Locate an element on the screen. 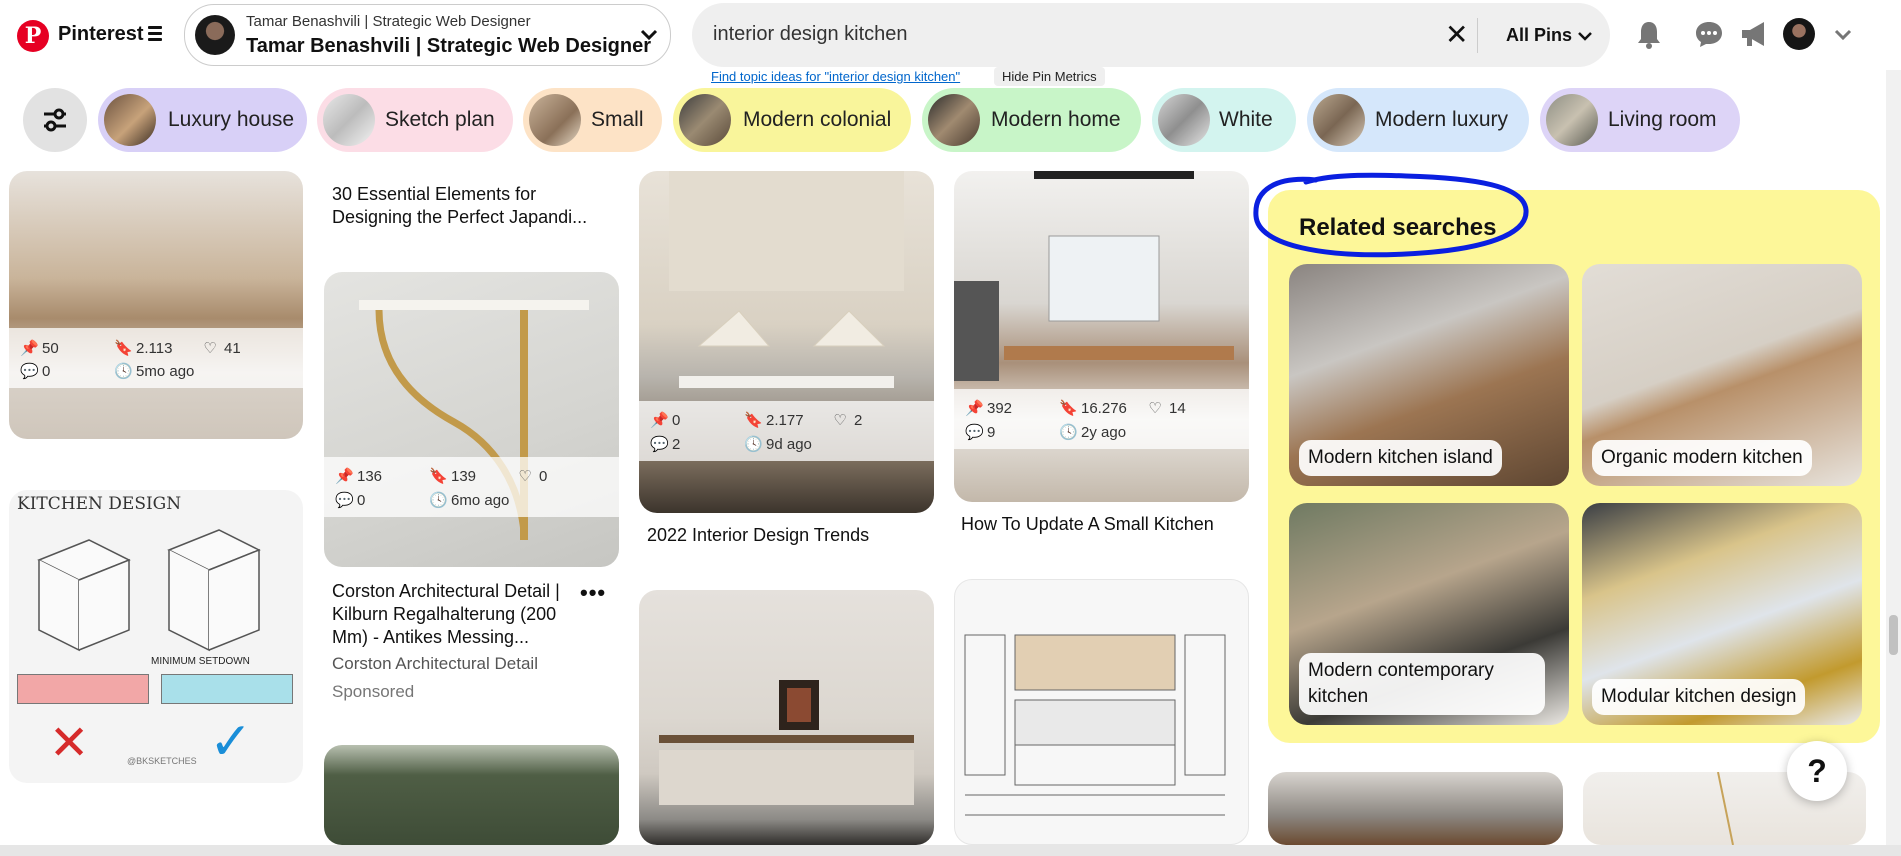 The height and width of the screenshot is (856, 1901). save-count: 139 is located at coordinates (464, 476).